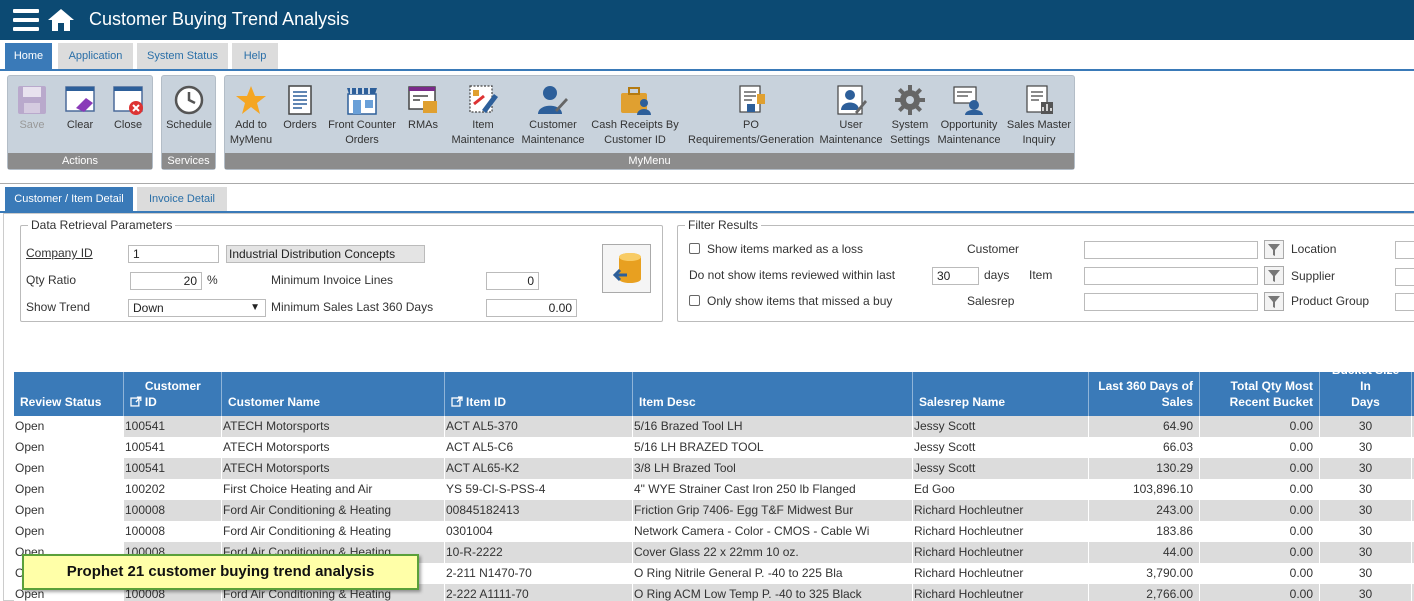 Image resolution: width=1414 pixels, height=601 pixels. Describe the element at coordinates (1171, 302) in the screenshot. I see `salesrep-filter-input` at that location.